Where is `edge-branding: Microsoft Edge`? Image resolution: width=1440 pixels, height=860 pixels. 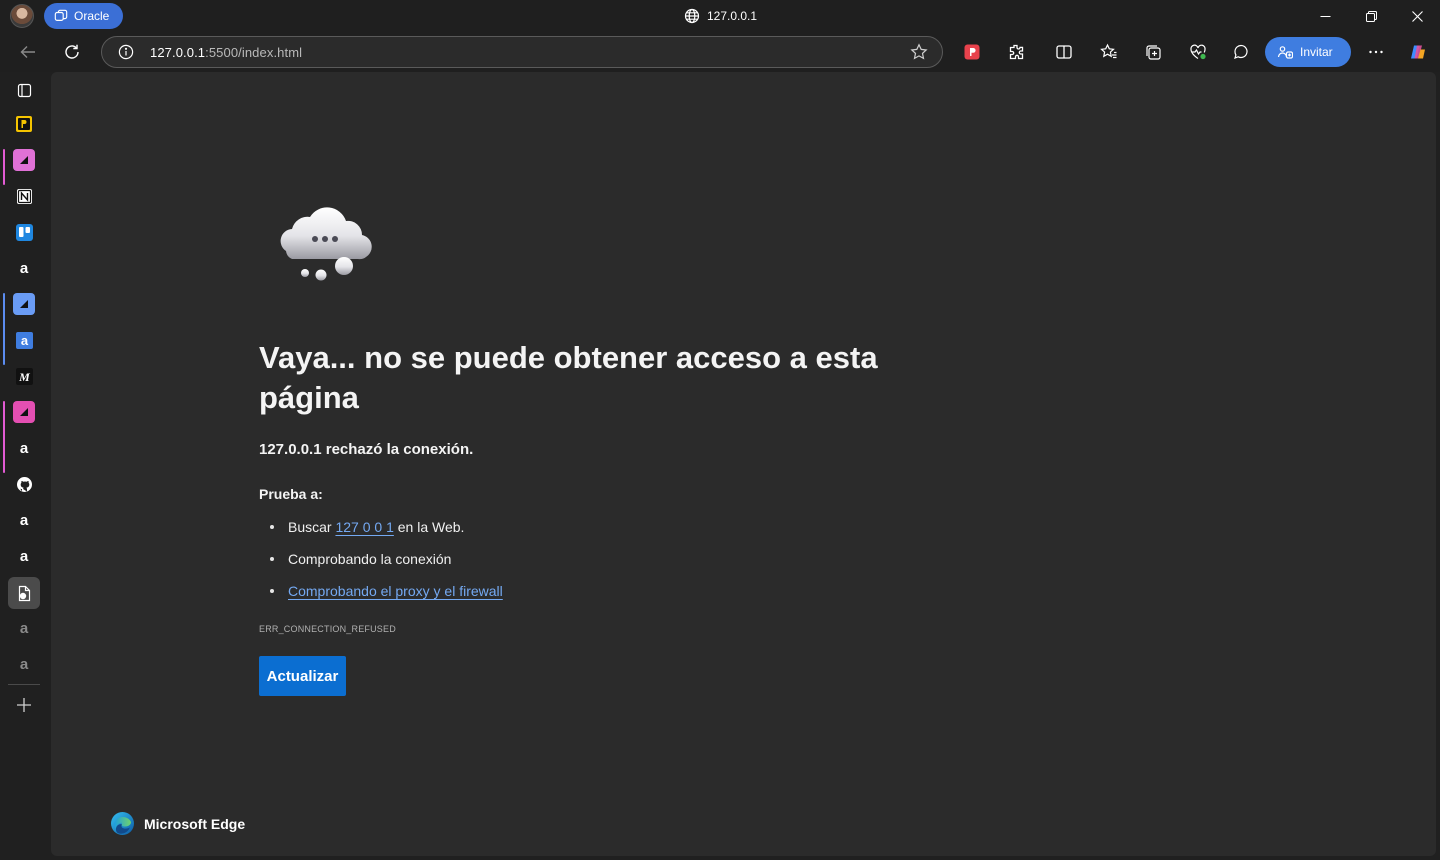
edge-branding: Microsoft Edge is located at coordinates (177, 823).